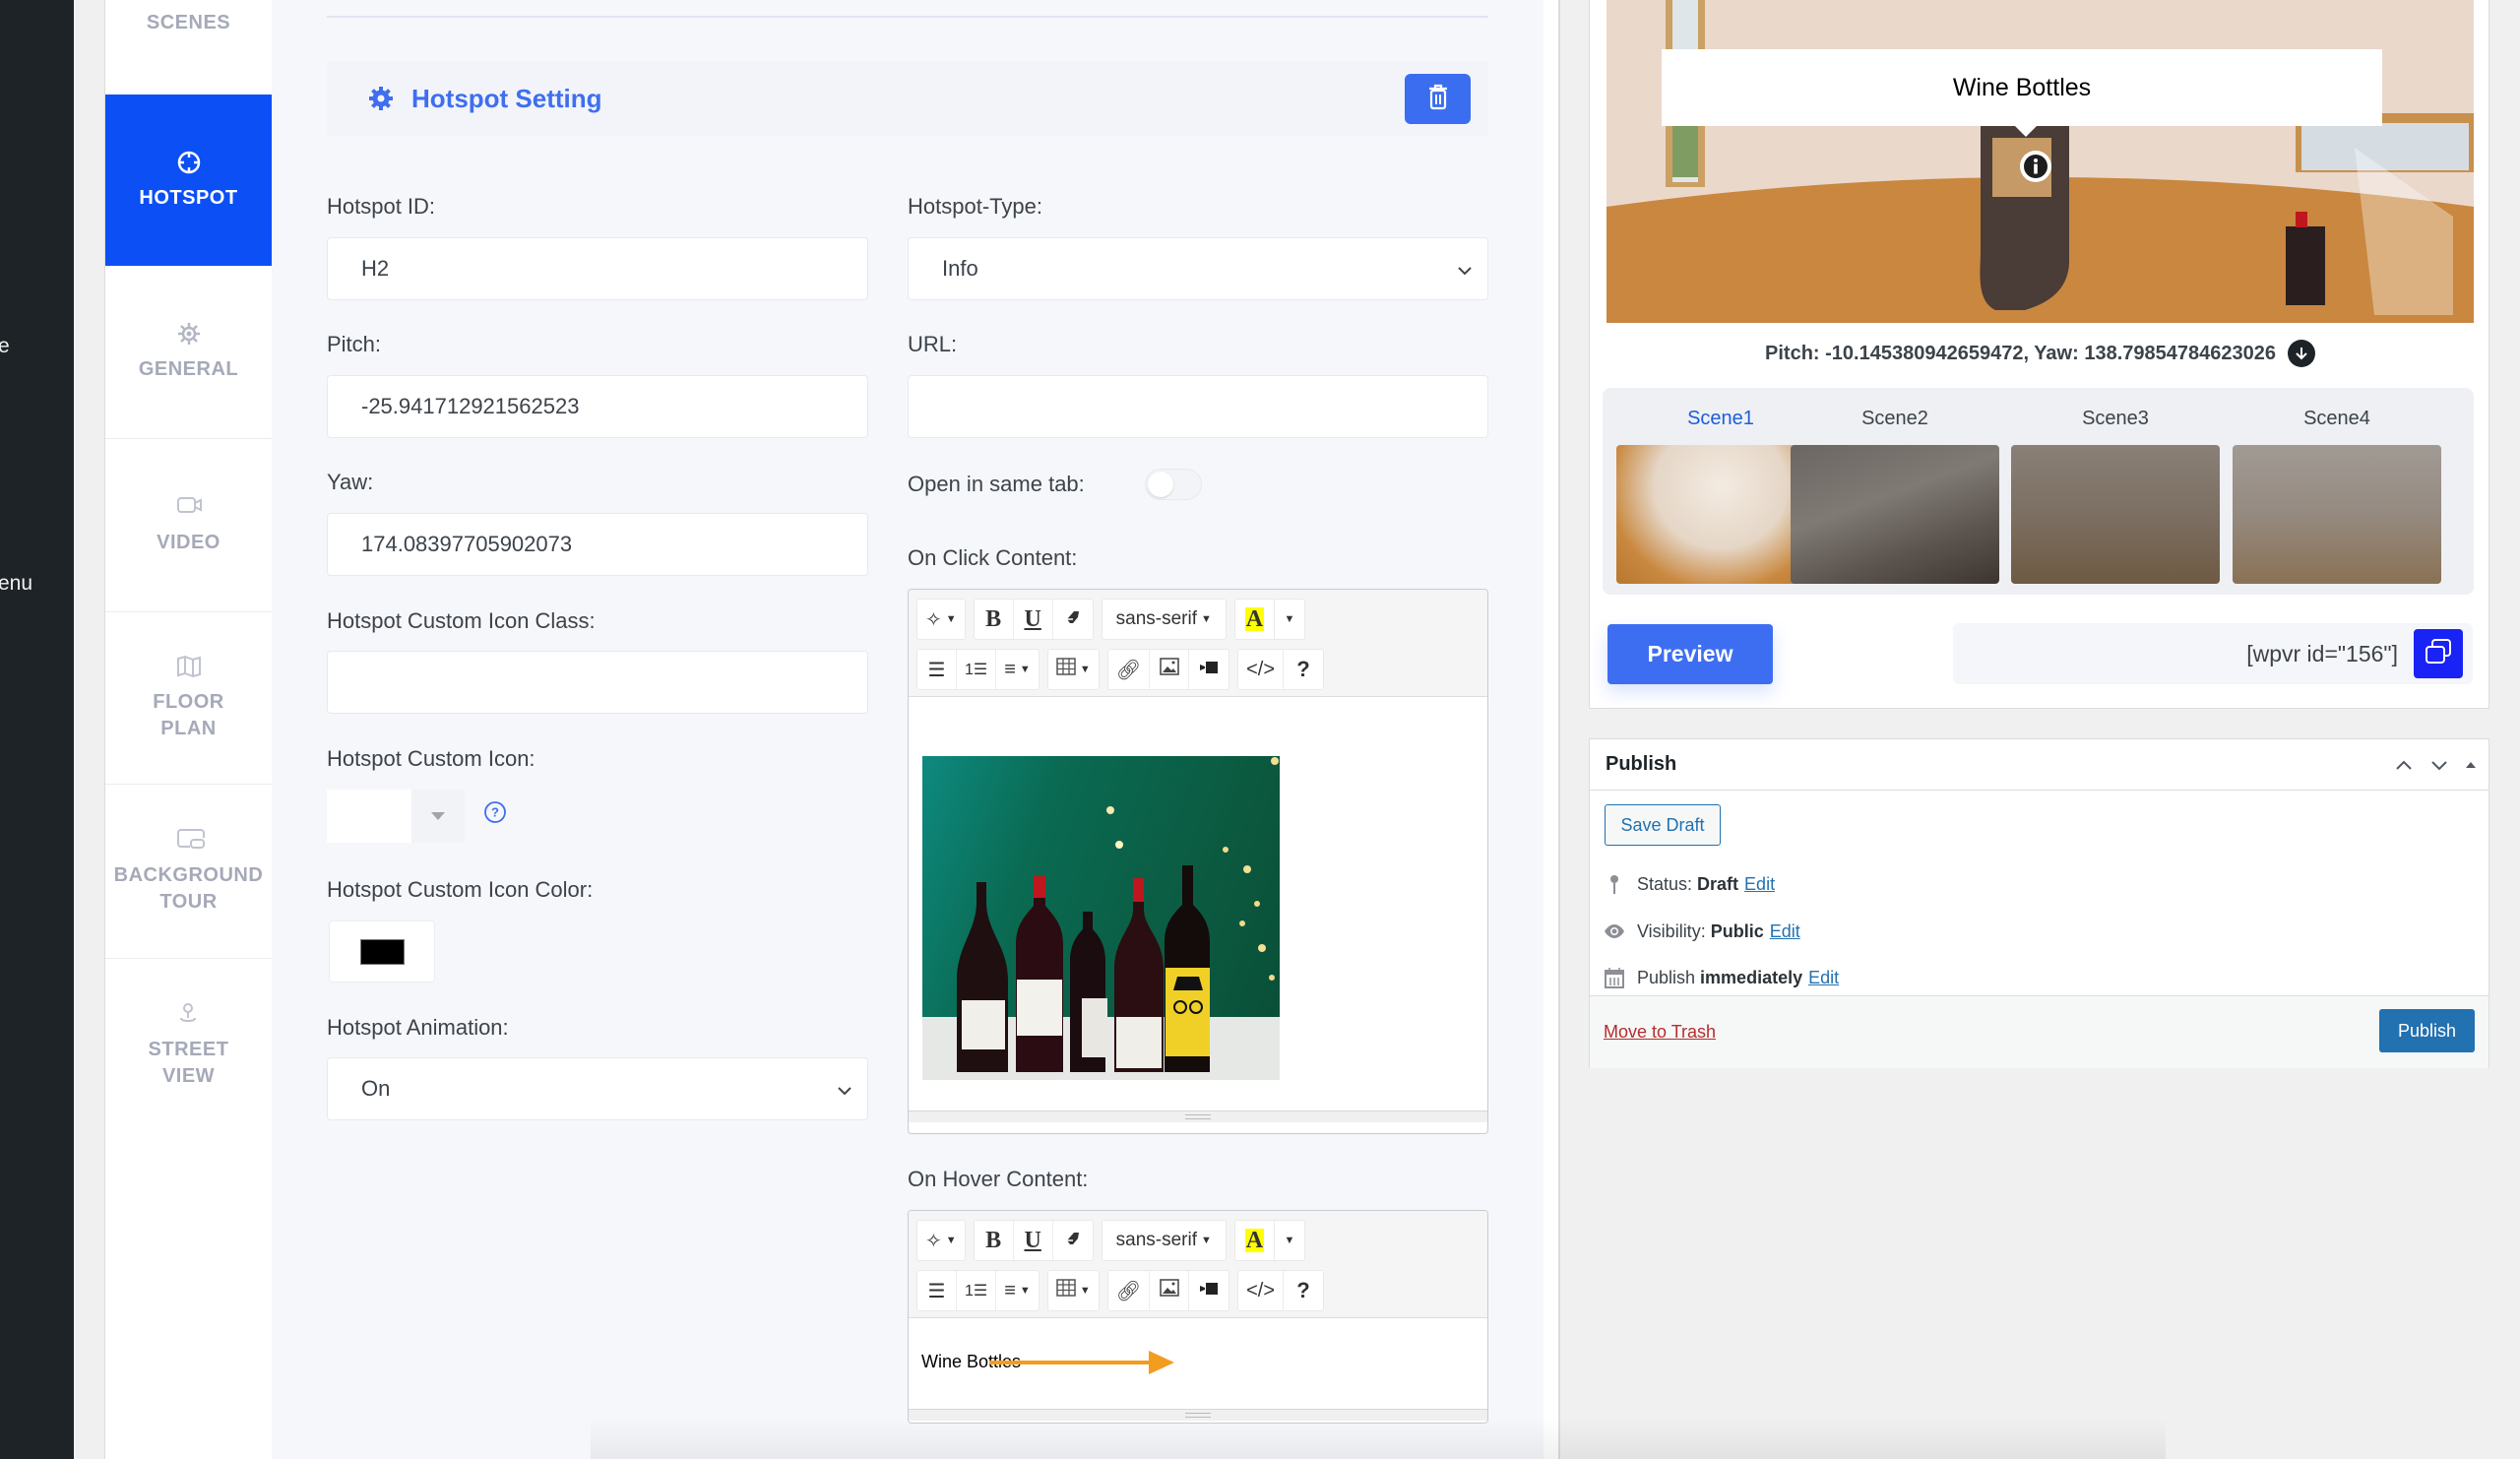 Image resolution: width=2520 pixels, height=1459 pixels. What do you see at coordinates (2035, 166) in the screenshot?
I see `info-hotspot-icon` at bounding box center [2035, 166].